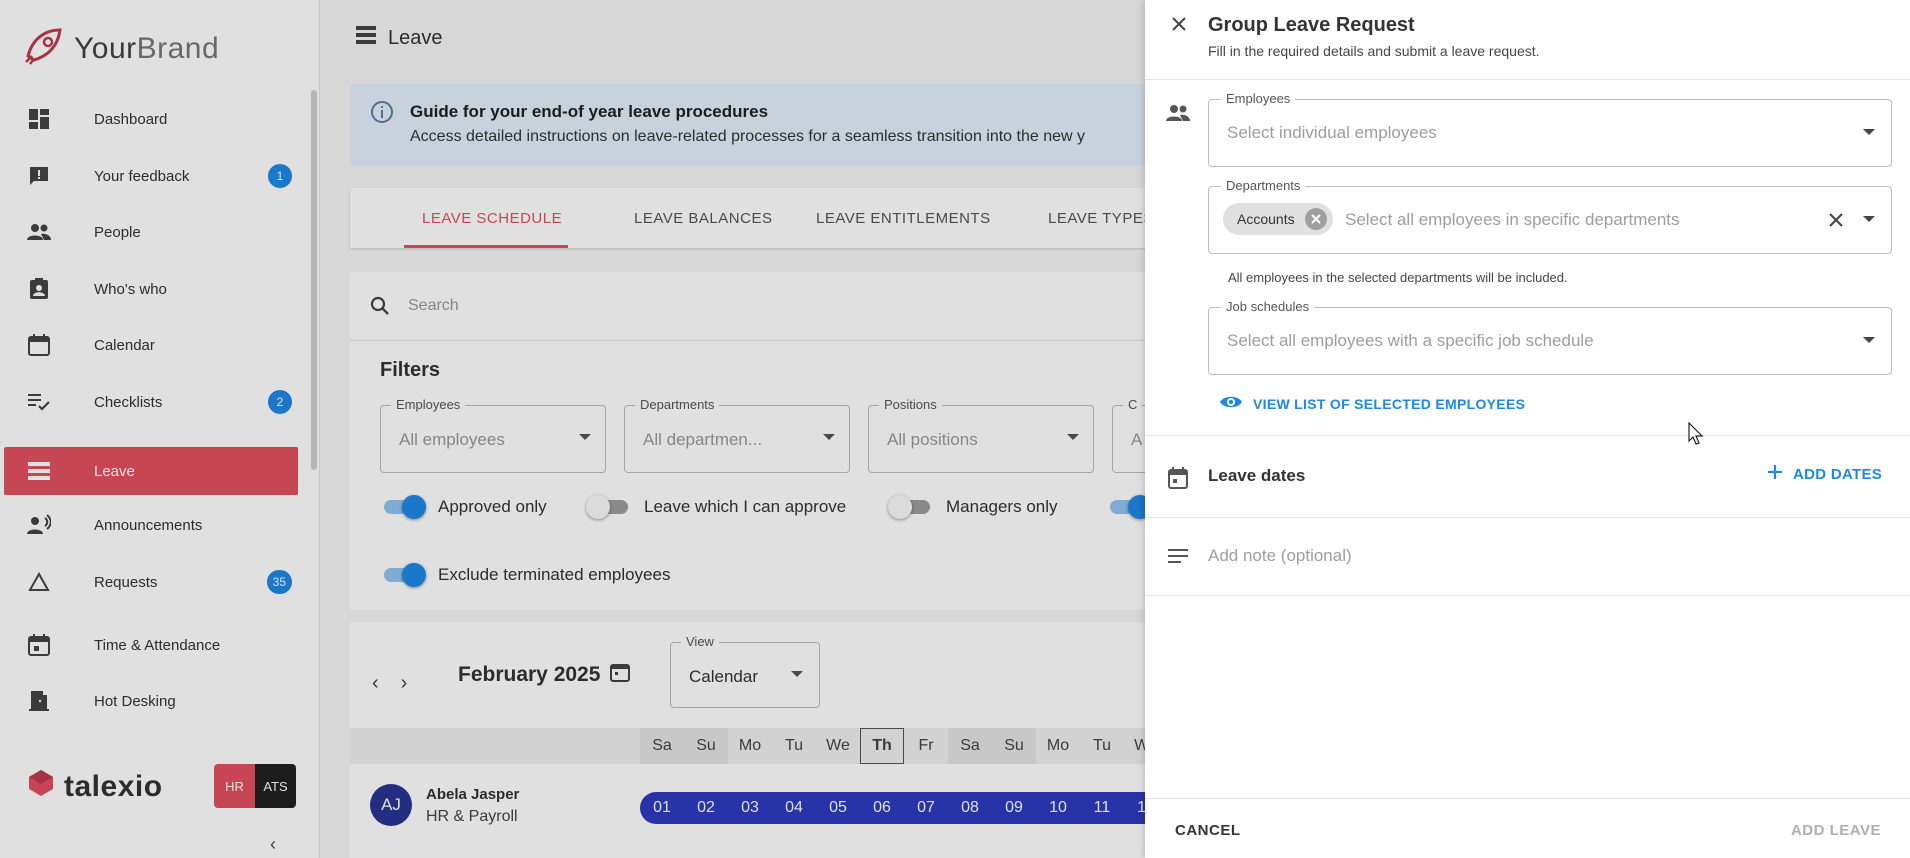  I want to click on drawer-title: Group Leave Request, so click(1311, 25).